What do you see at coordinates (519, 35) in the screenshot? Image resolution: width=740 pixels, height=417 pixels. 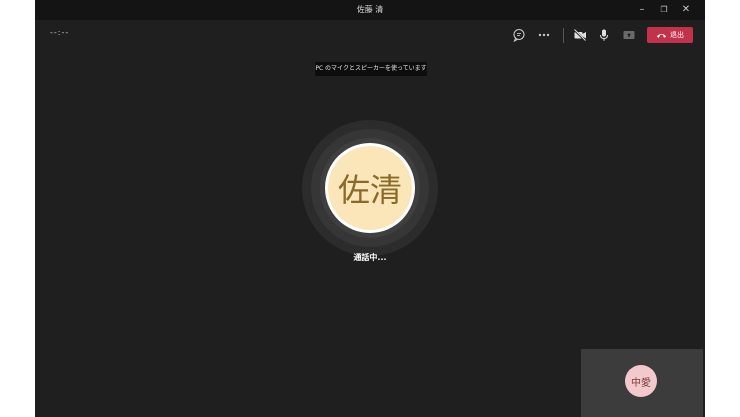 I see `chat-icon` at bounding box center [519, 35].